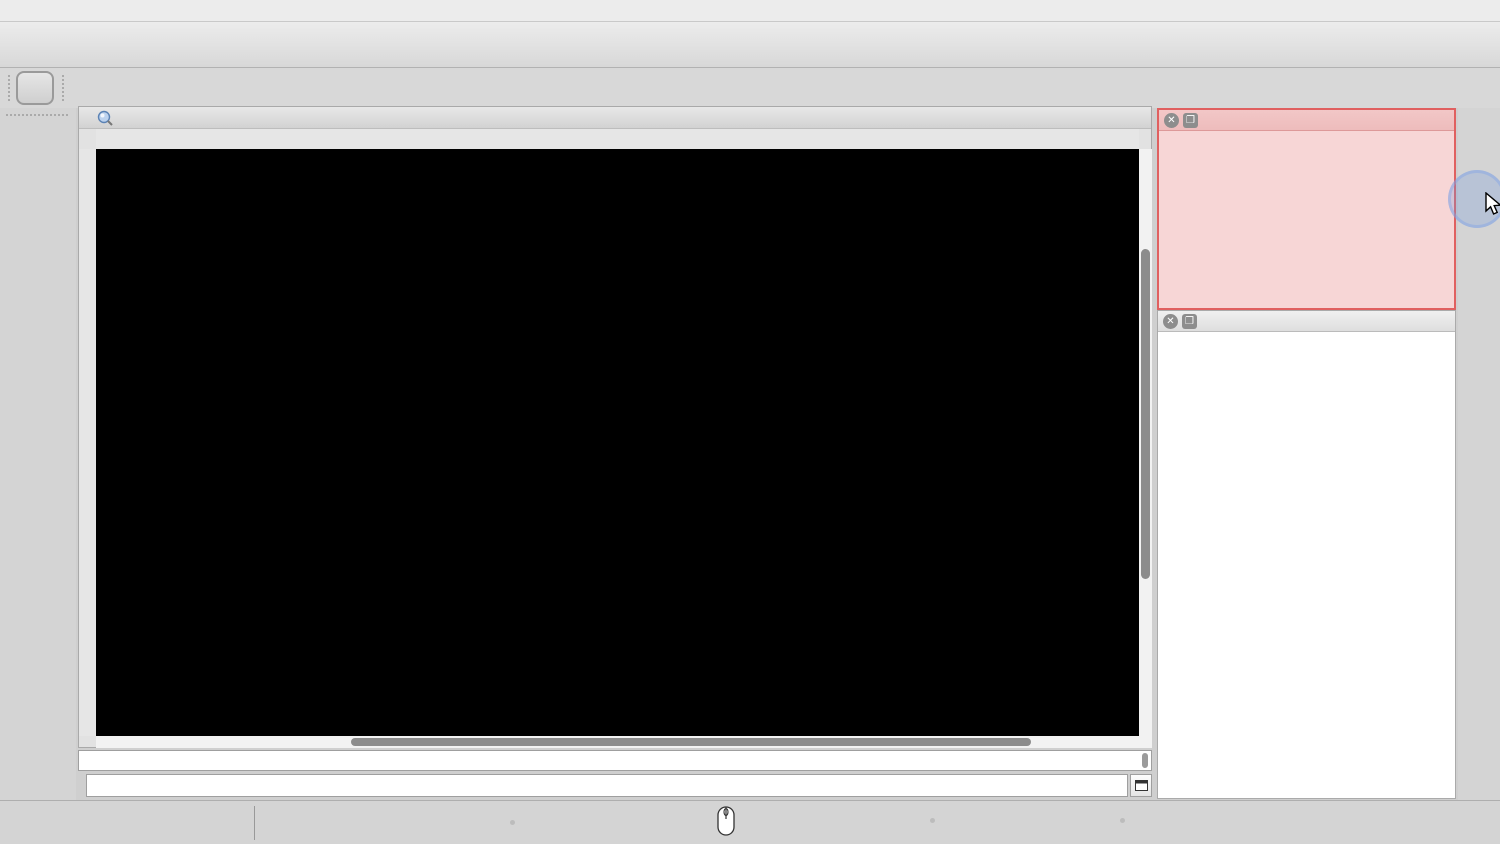 The height and width of the screenshot is (844, 1500). Describe the element at coordinates (615, 760) in the screenshot. I see `command-history` at that location.